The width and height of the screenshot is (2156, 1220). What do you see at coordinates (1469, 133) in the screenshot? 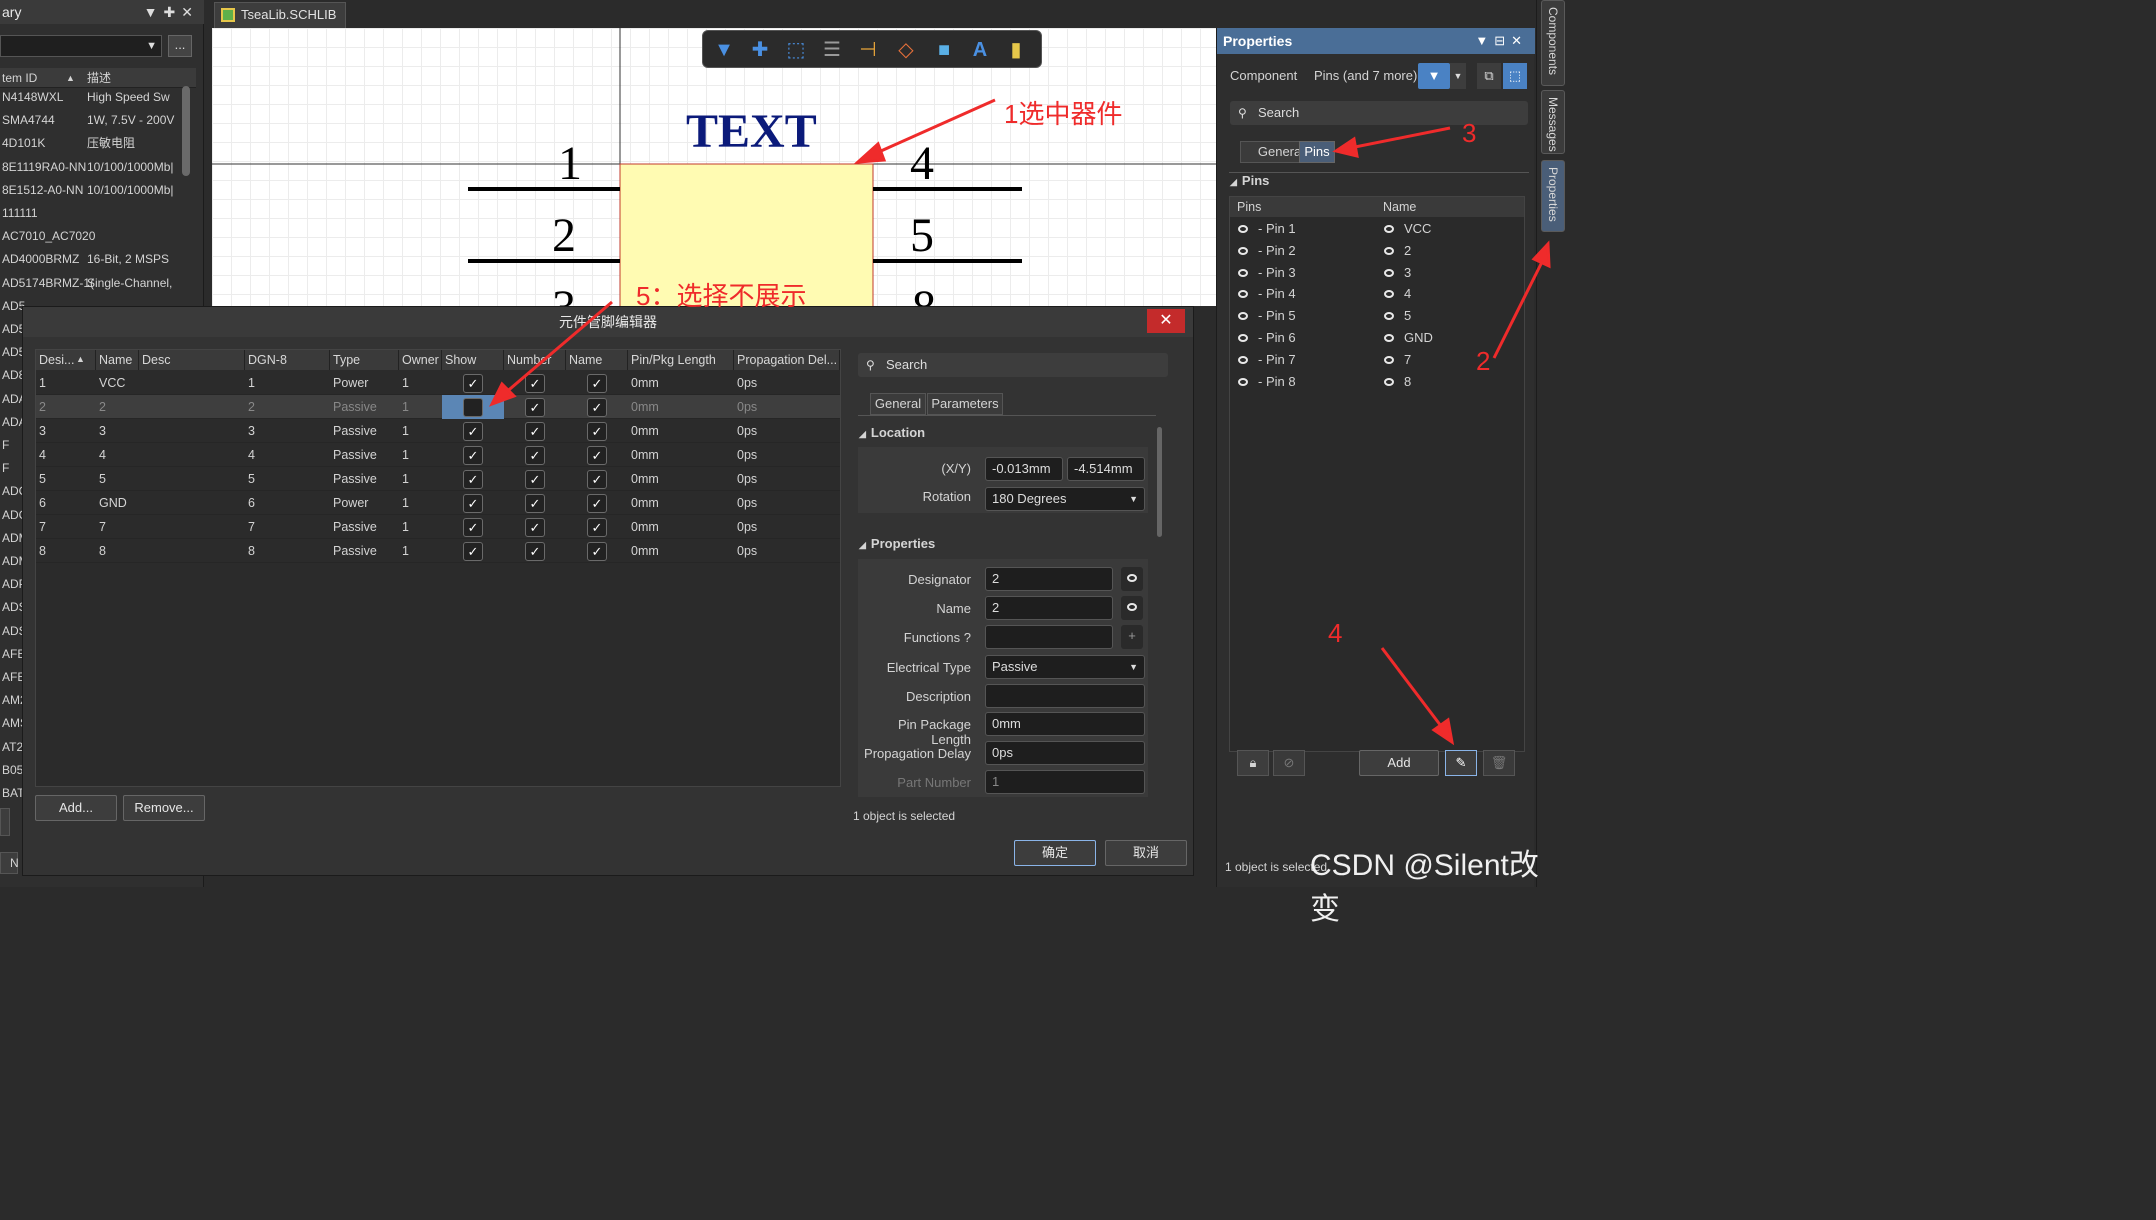
I see `annotation-3: 3` at bounding box center [1469, 133].